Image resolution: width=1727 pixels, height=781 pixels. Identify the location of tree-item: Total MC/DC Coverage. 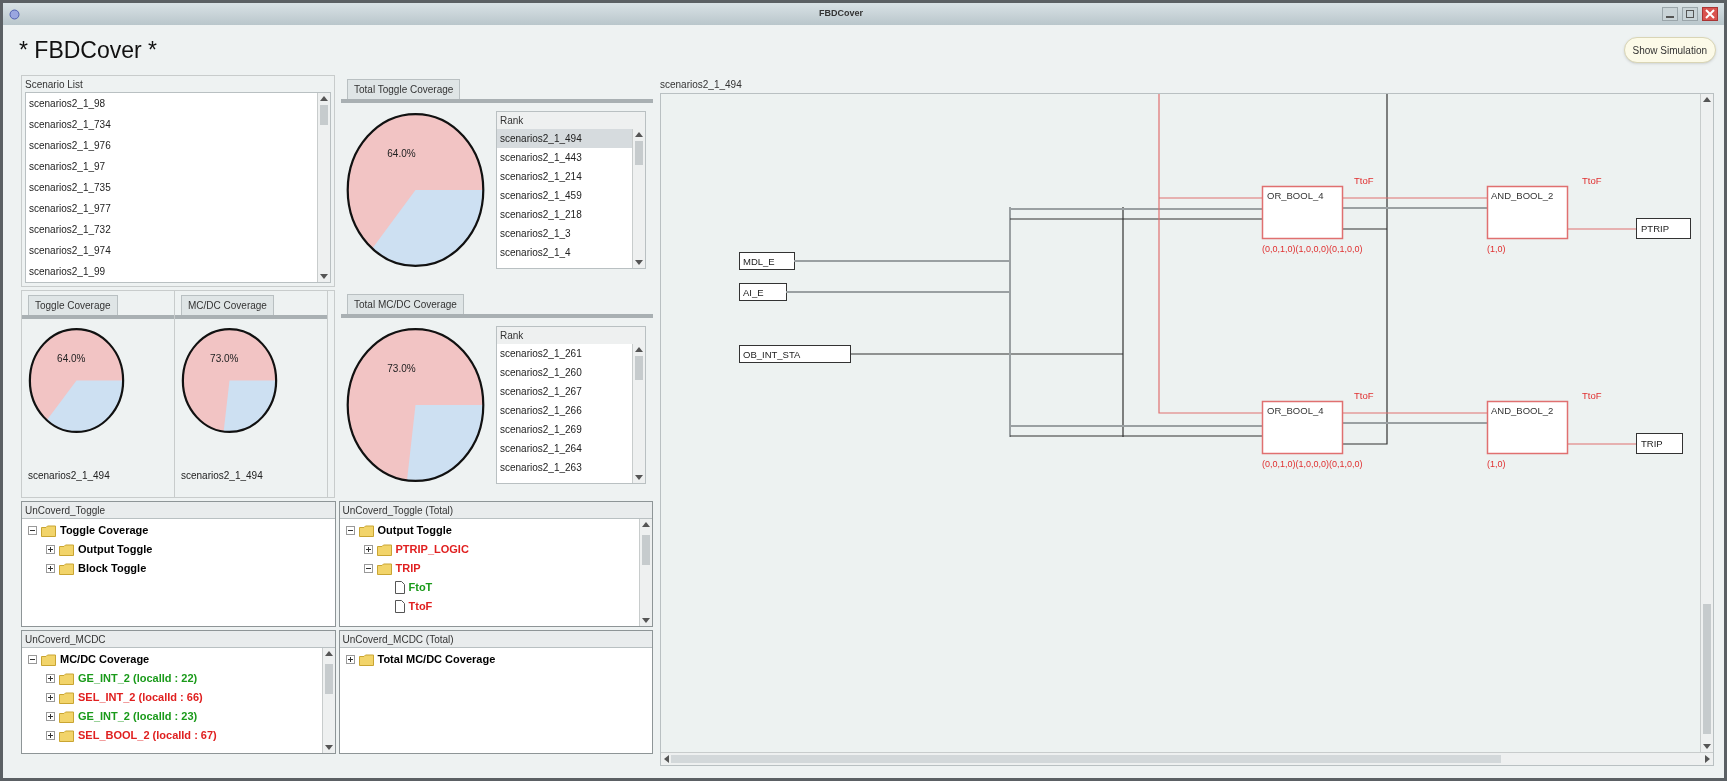
(436, 659).